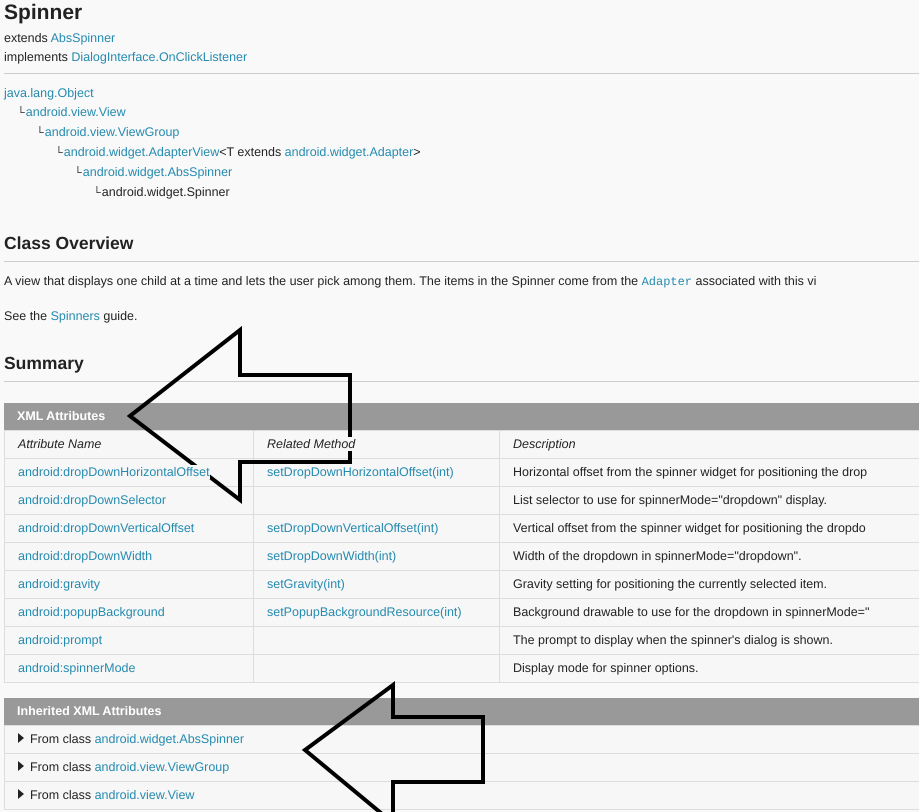  I want to click on description-text: The prompt to display when the spinner's dialog is shown., so click(673, 640).